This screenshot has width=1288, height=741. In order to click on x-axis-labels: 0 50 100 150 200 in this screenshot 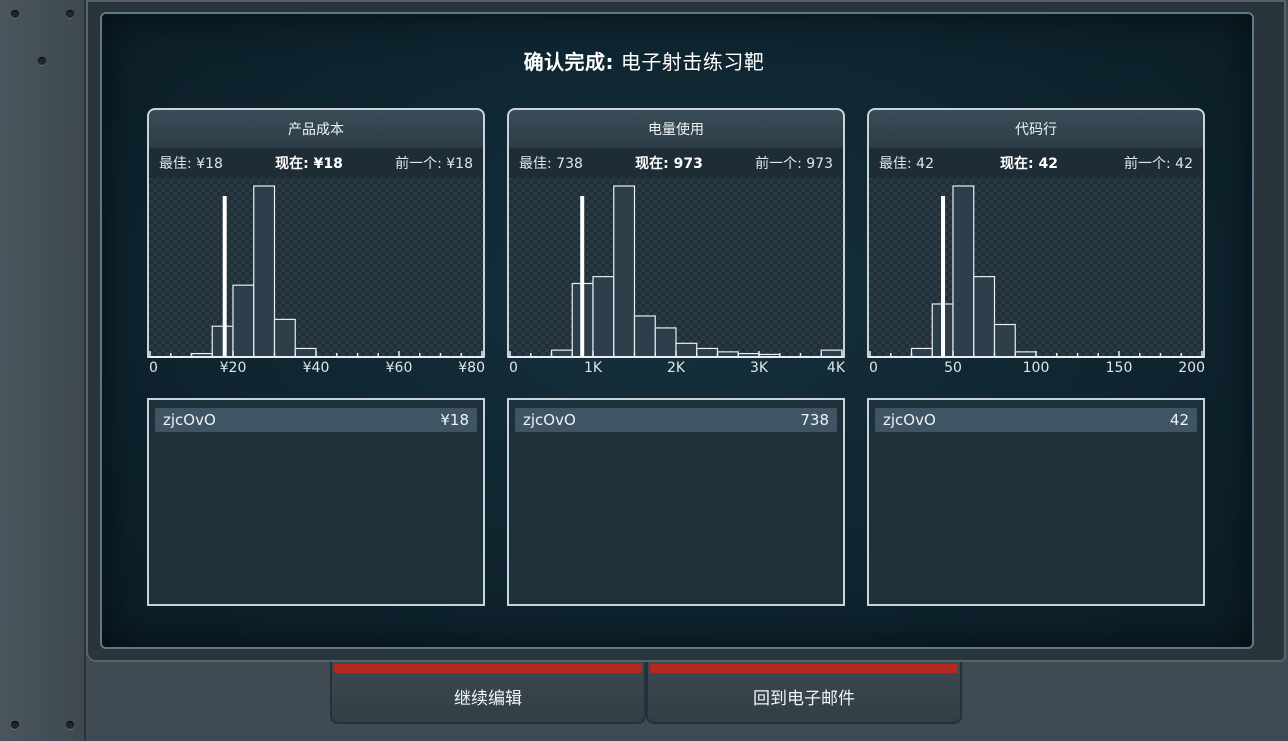, I will do `click(1036, 369)`.